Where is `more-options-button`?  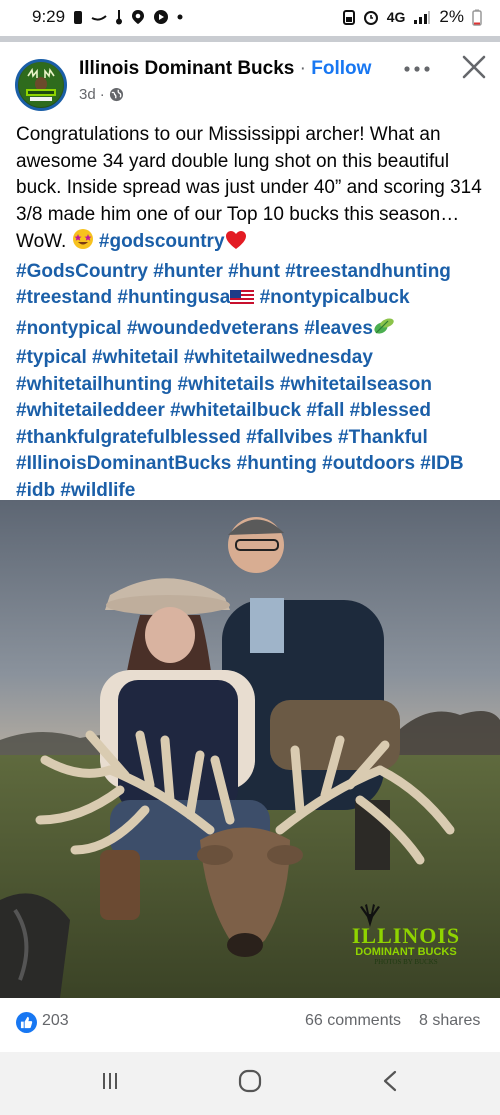
more-options-button is located at coordinates (417, 68).